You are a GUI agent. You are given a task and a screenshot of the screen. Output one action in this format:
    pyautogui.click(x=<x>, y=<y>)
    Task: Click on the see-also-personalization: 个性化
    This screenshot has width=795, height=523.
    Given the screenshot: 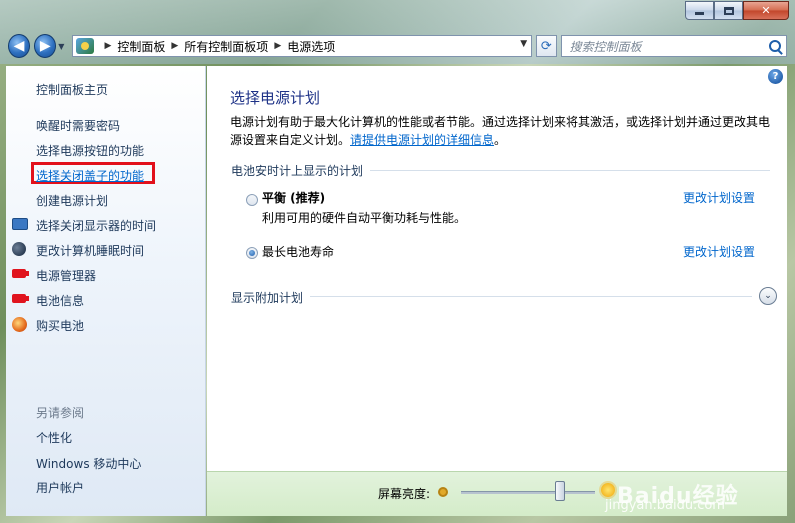 What is the action you would take?
    pyautogui.click(x=54, y=437)
    